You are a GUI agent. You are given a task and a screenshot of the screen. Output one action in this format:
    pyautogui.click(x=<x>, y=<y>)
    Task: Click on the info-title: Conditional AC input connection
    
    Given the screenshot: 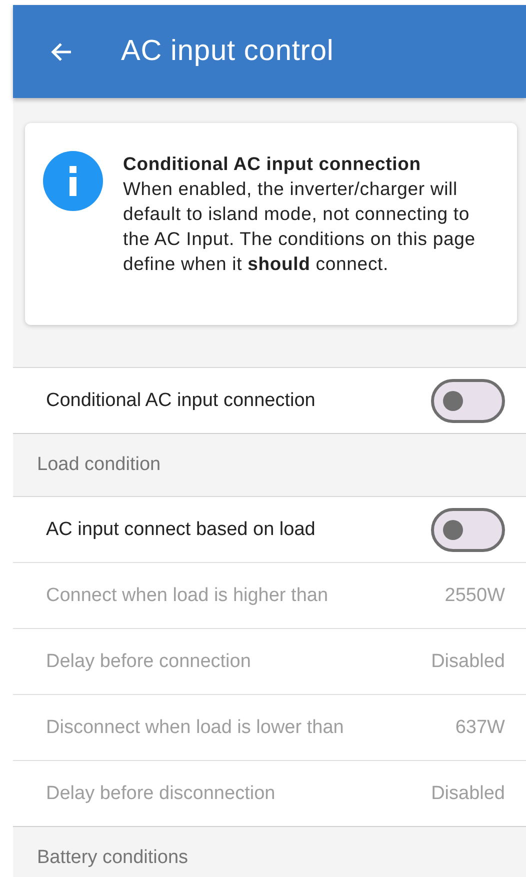 What is the action you would take?
    pyautogui.click(x=272, y=164)
    